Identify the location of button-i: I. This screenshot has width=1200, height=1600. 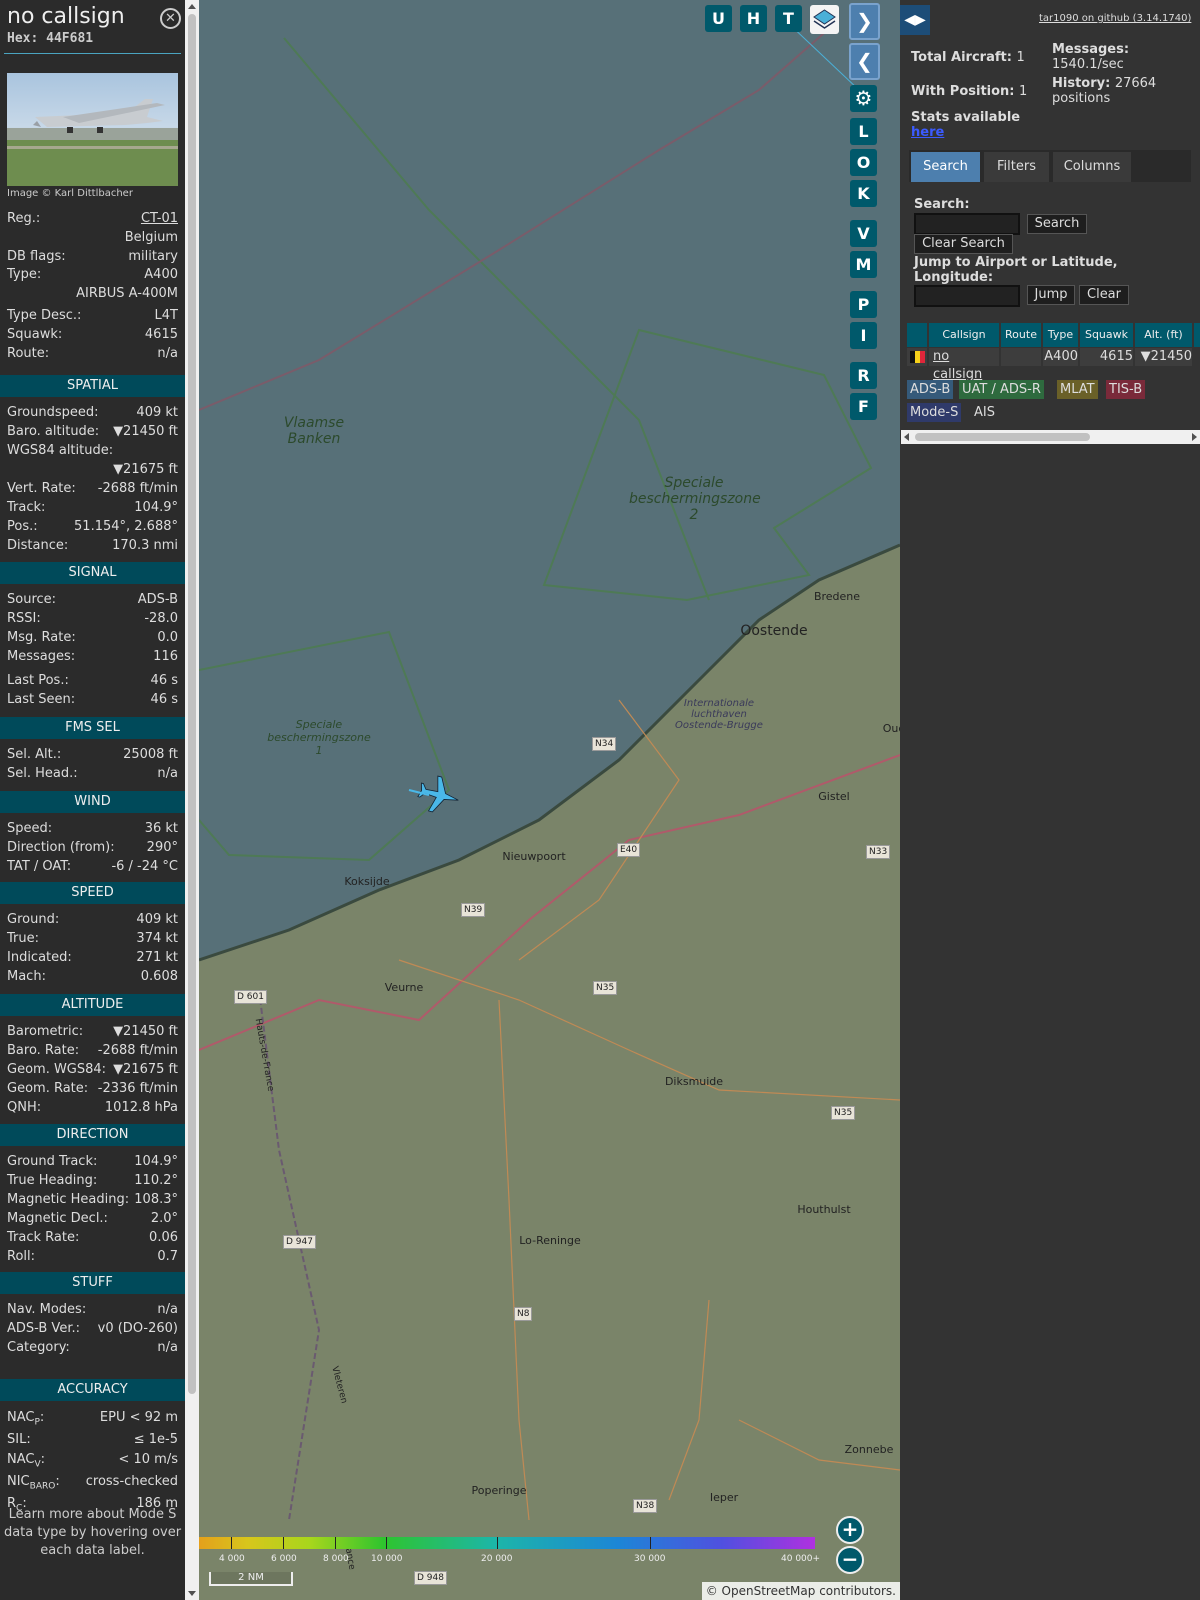
(863, 335).